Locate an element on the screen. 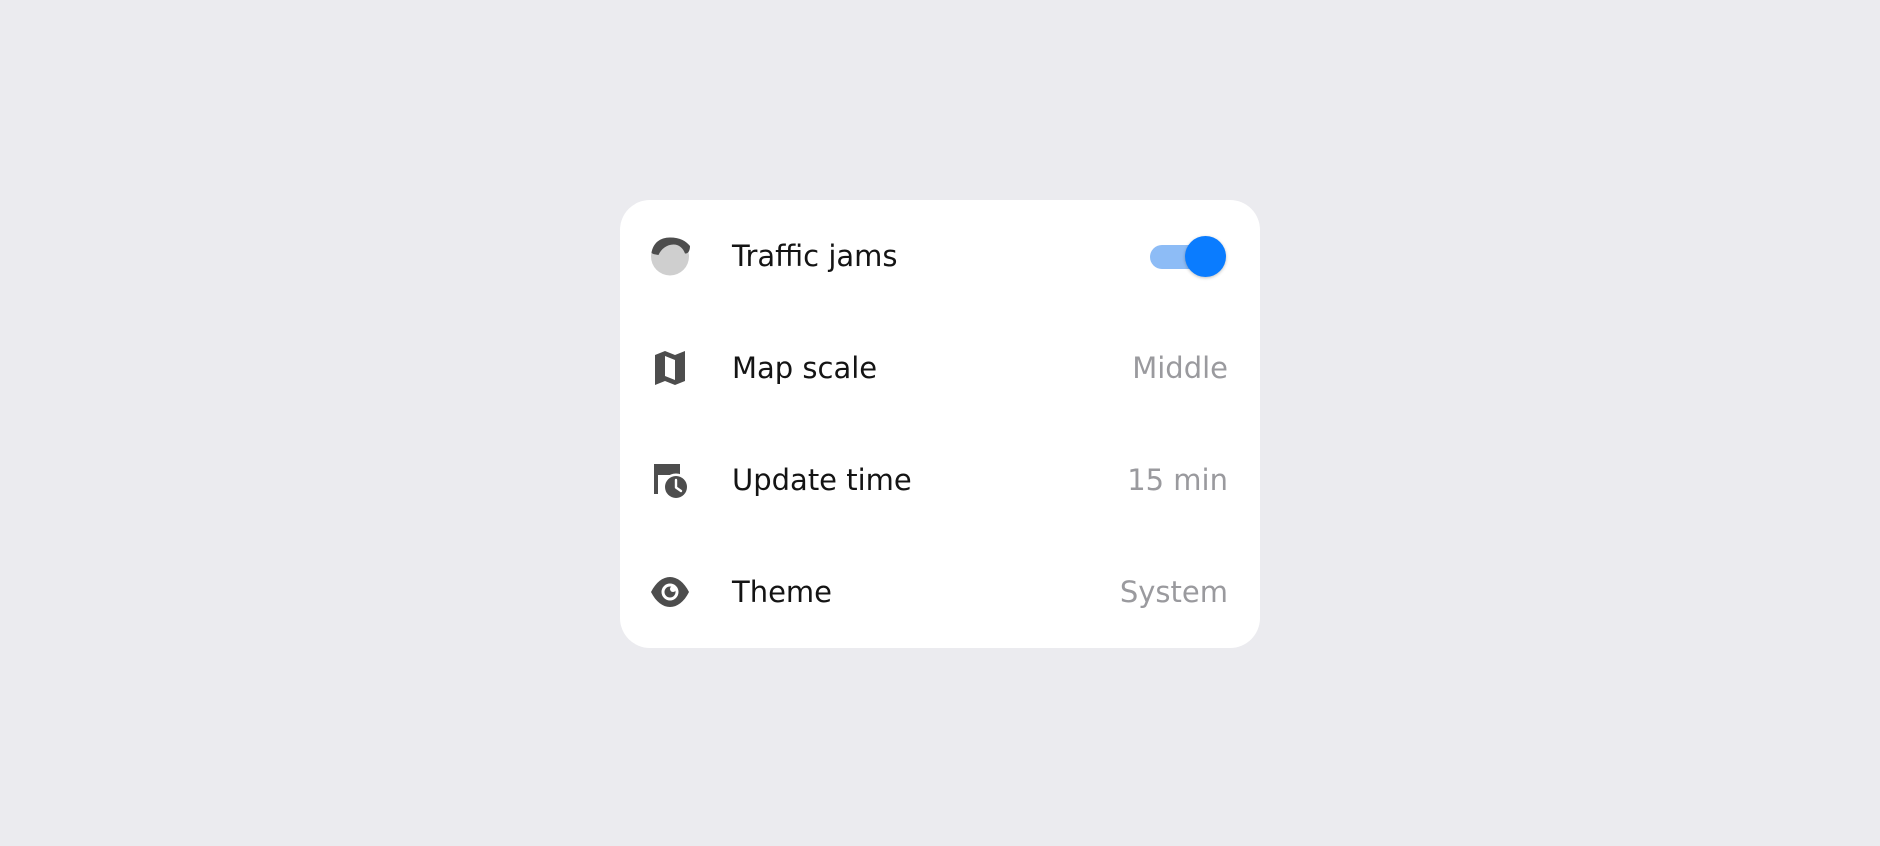 This screenshot has width=1880, height=846. update-time-value: 15 min is located at coordinates (1177, 480).